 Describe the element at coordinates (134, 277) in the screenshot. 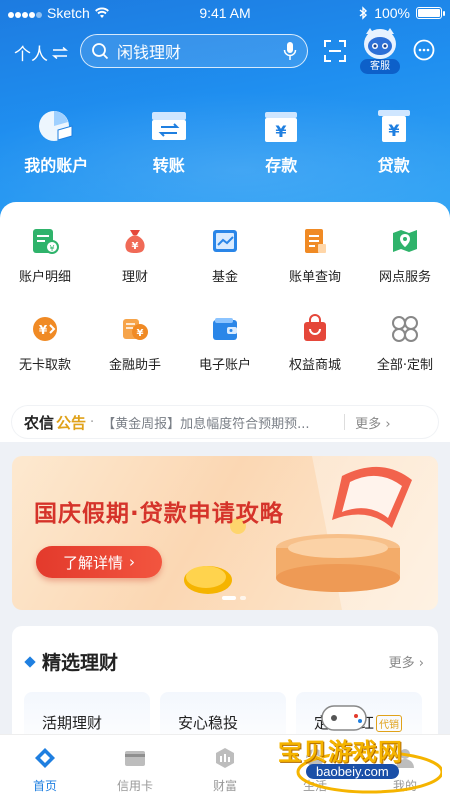

I see `service-label: 理财` at that location.